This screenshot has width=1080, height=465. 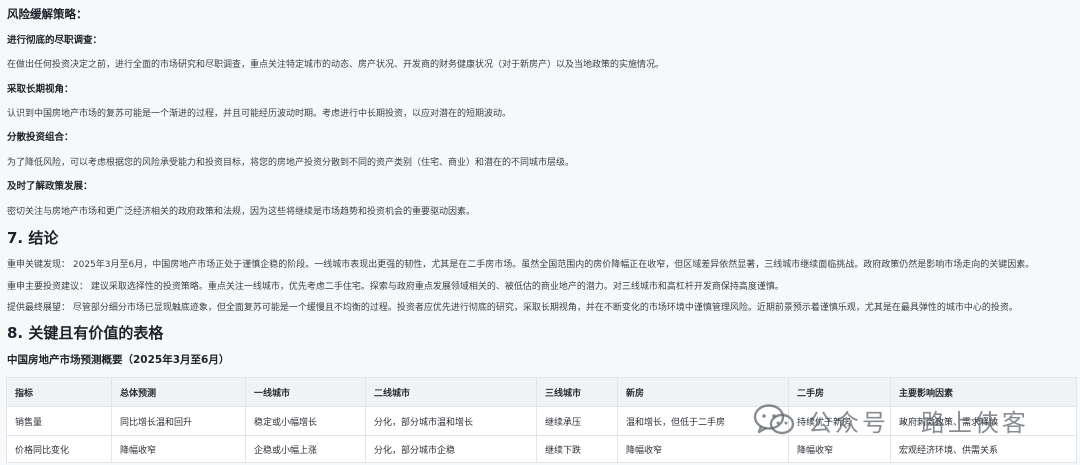 What do you see at coordinates (59, 449) in the screenshot?
I see `table-cell: 价格同比变化` at bounding box center [59, 449].